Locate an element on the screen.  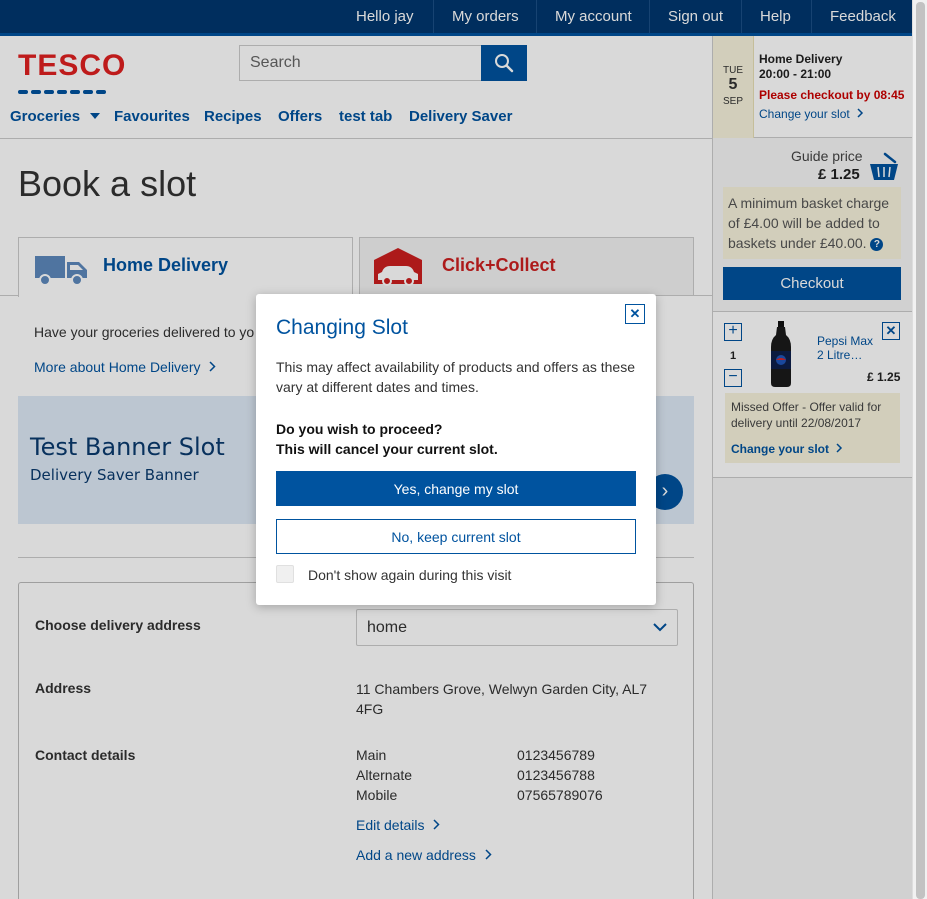
keep-current-slot-button: No, keep current slot is located at coordinates (456, 536).